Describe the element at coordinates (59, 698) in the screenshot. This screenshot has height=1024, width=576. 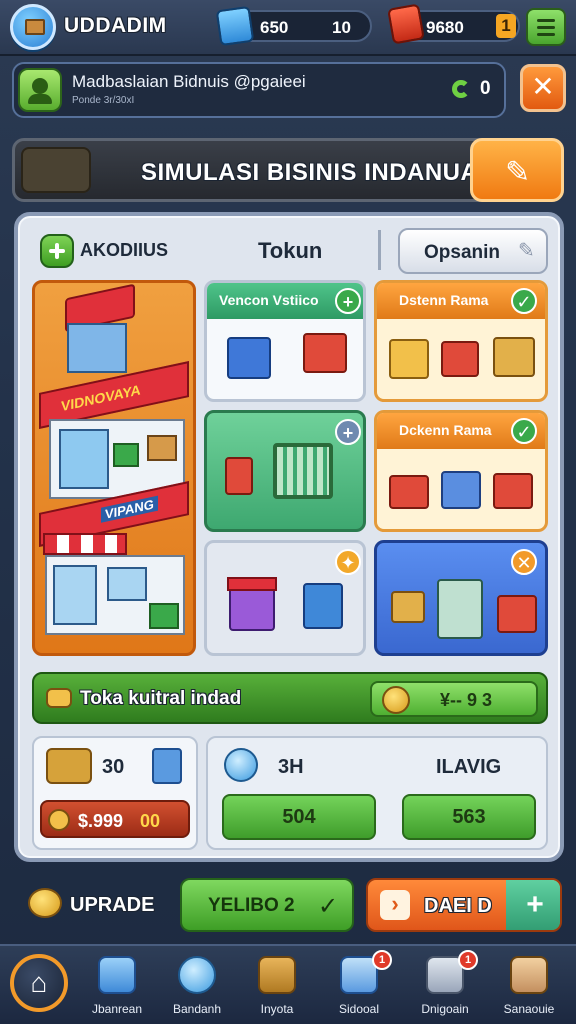
I see `hand-coin-icon` at that location.